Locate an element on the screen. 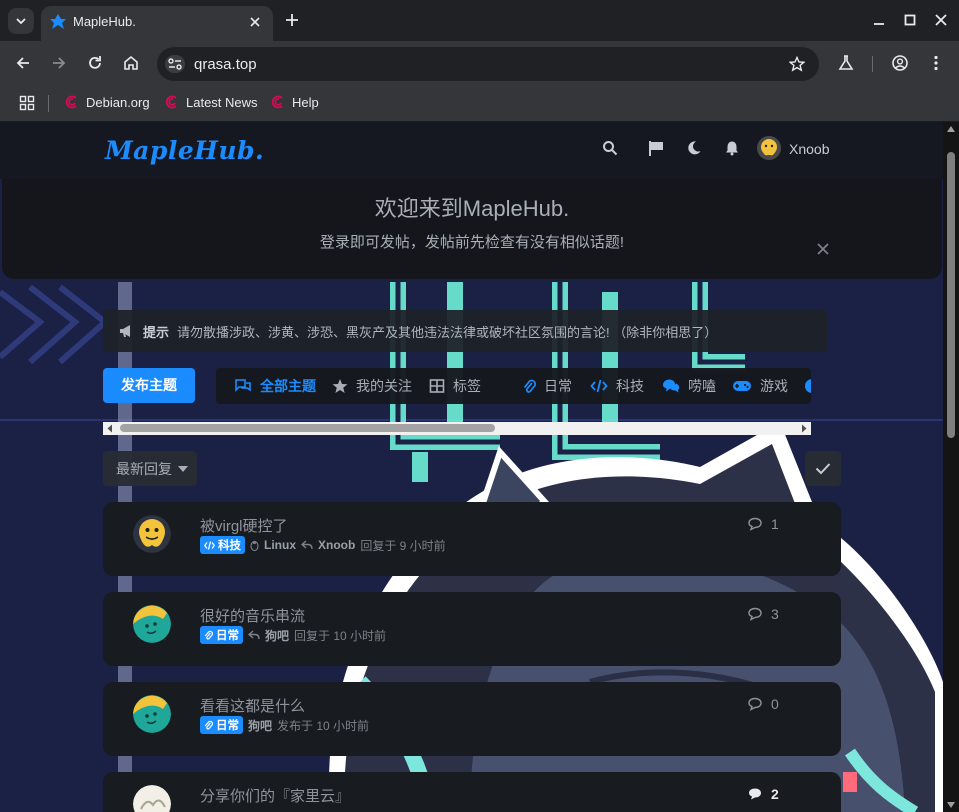 This screenshot has width=959, height=812. scroll-down-icon is located at coordinates (951, 805).